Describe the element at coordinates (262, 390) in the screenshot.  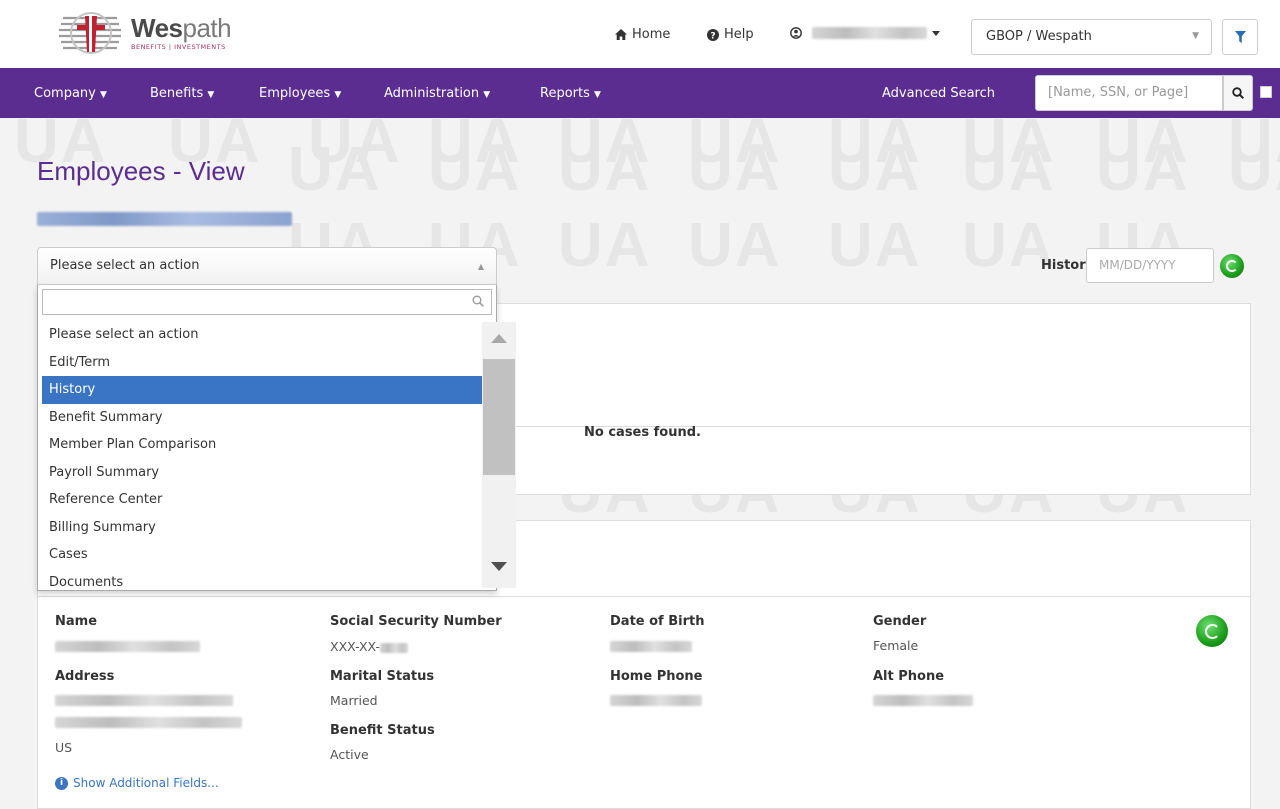
I see `action-option-history: History` at that location.